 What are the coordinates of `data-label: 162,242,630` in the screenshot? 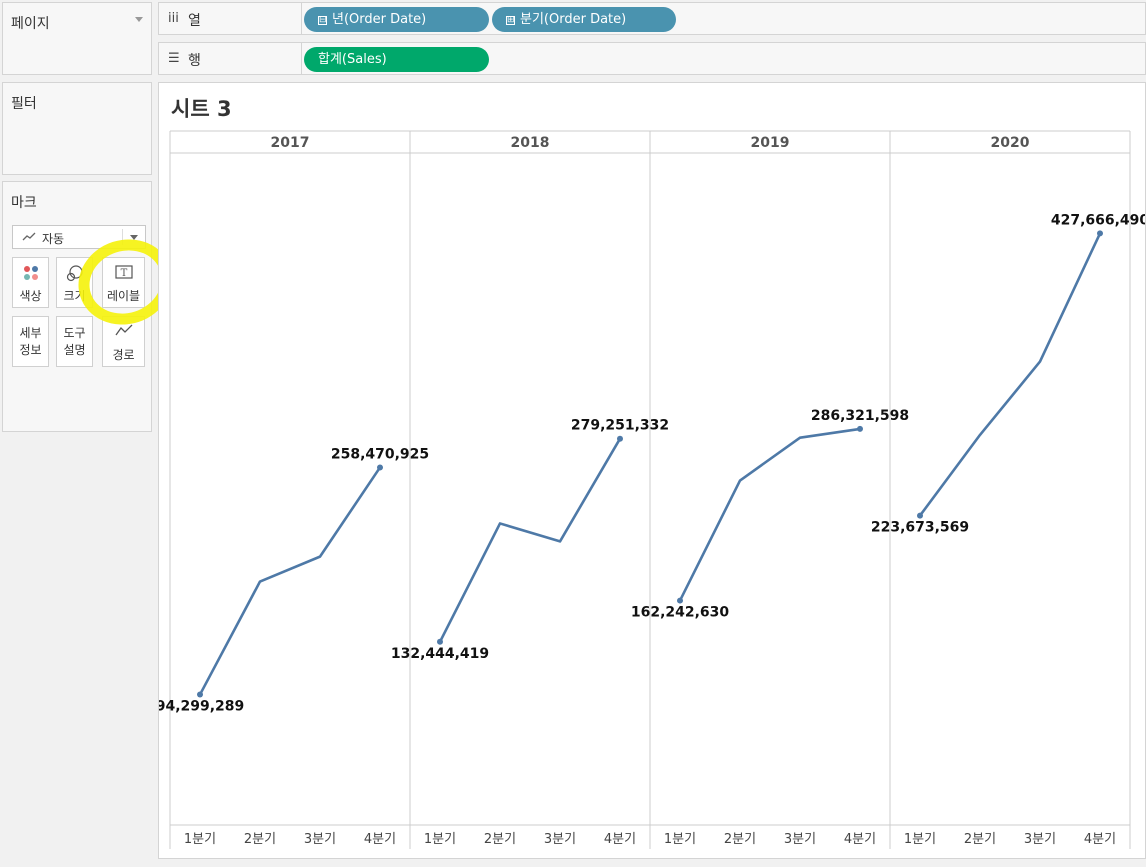 It's located at (680, 613).